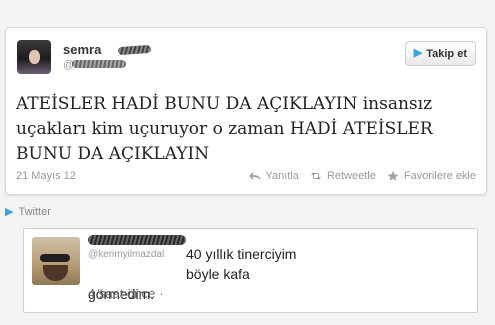  I want to click on retweet-icon, so click(315, 176).